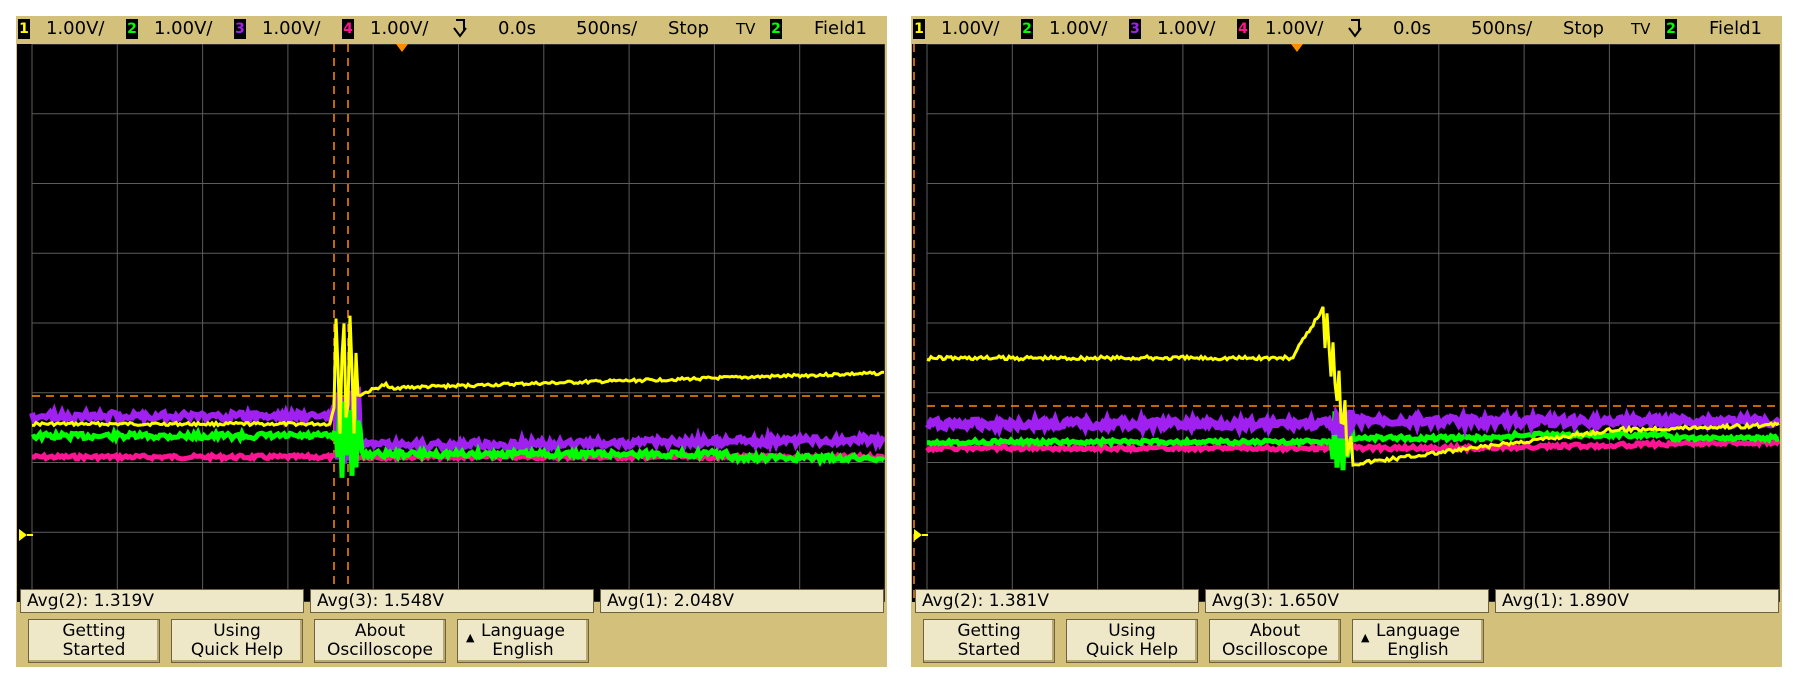 The width and height of the screenshot is (1795, 684). Describe the element at coordinates (452, 601) in the screenshot. I see `measurement-avg-ch3: Avg(3): 1.548V` at that location.